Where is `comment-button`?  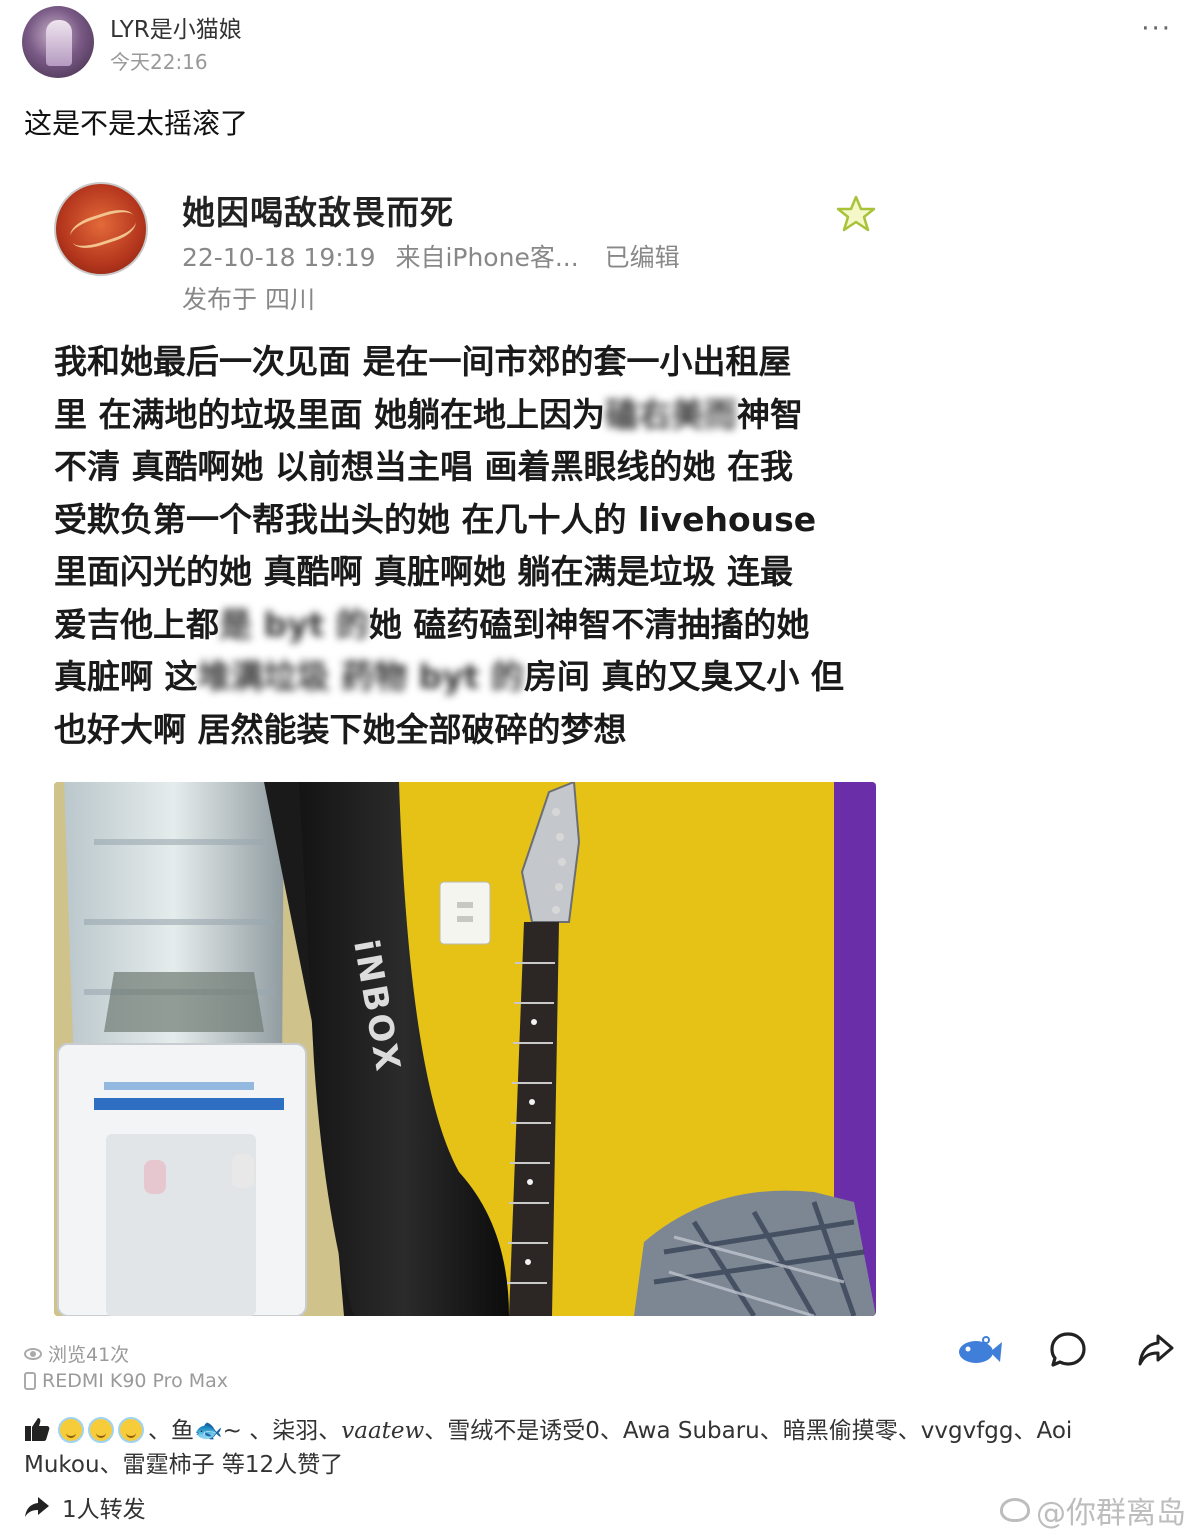
comment-button is located at coordinates (1068, 1350).